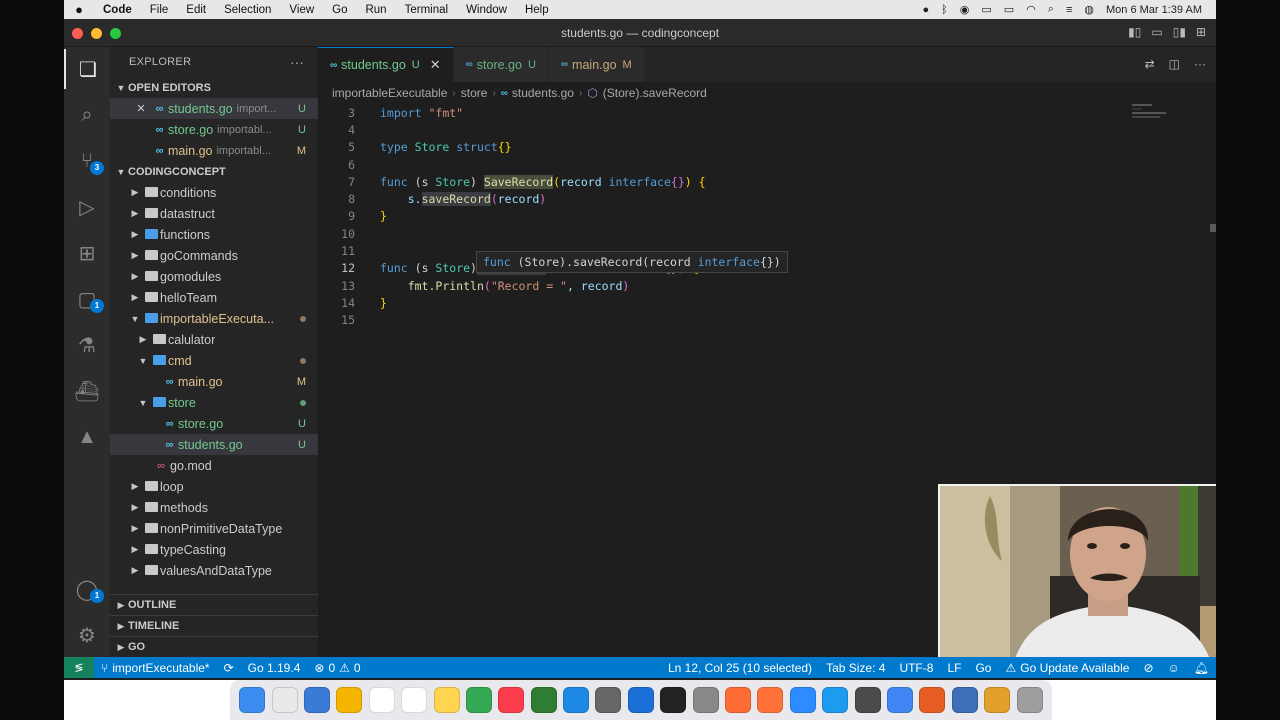 The image size is (1280, 720). I want to click on branch-indicator: ⑂ importExecutable*, so click(155, 668).